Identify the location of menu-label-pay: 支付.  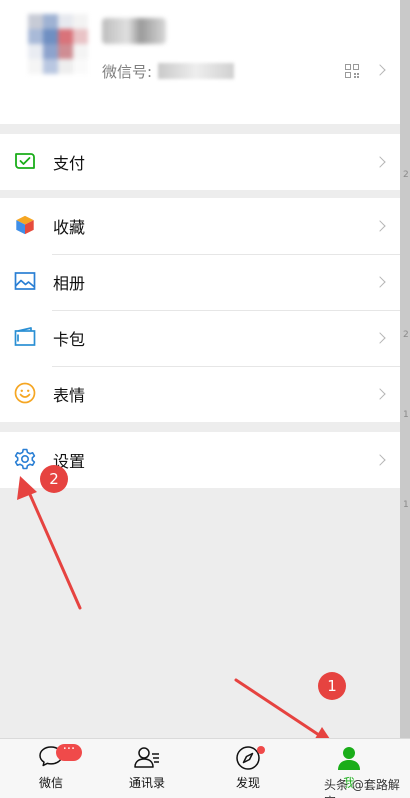
(69, 163).